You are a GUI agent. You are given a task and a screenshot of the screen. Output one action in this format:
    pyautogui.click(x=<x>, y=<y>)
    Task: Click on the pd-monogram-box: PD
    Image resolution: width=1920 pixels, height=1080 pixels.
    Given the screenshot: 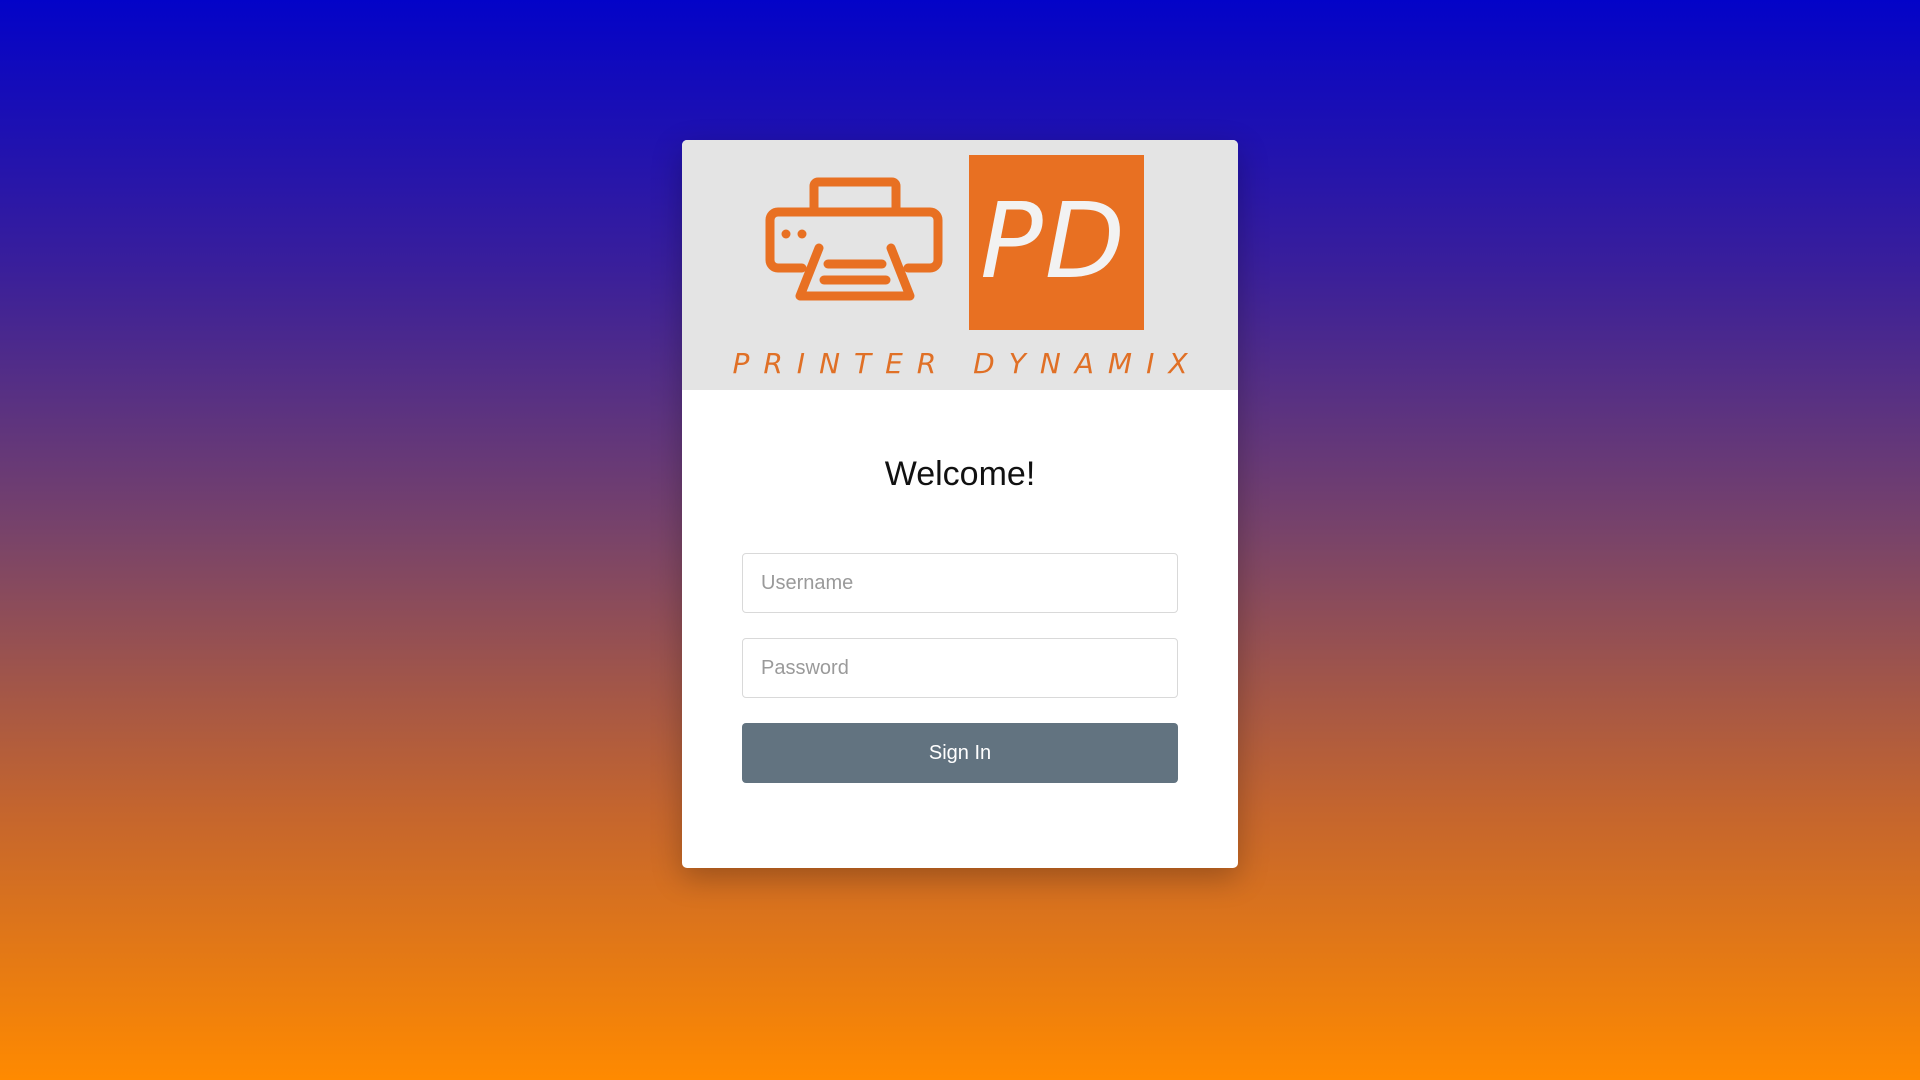 What is the action you would take?
    pyautogui.click(x=1056, y=242)
    